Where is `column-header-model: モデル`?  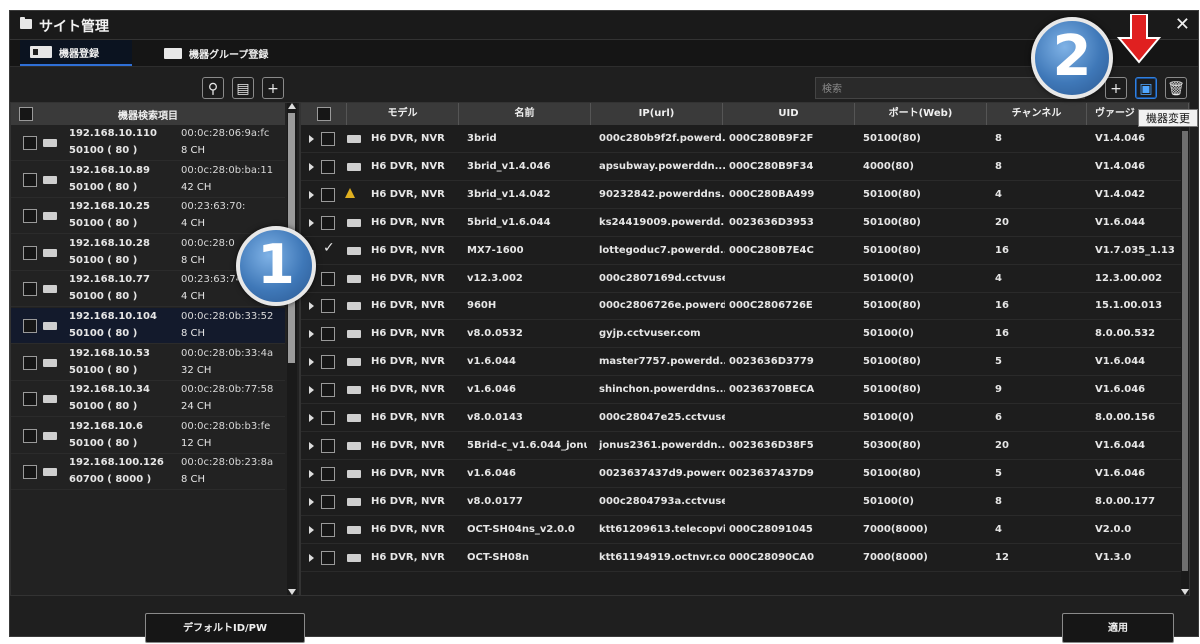
column-header-model: モデル is located at coordinates (403, 114).